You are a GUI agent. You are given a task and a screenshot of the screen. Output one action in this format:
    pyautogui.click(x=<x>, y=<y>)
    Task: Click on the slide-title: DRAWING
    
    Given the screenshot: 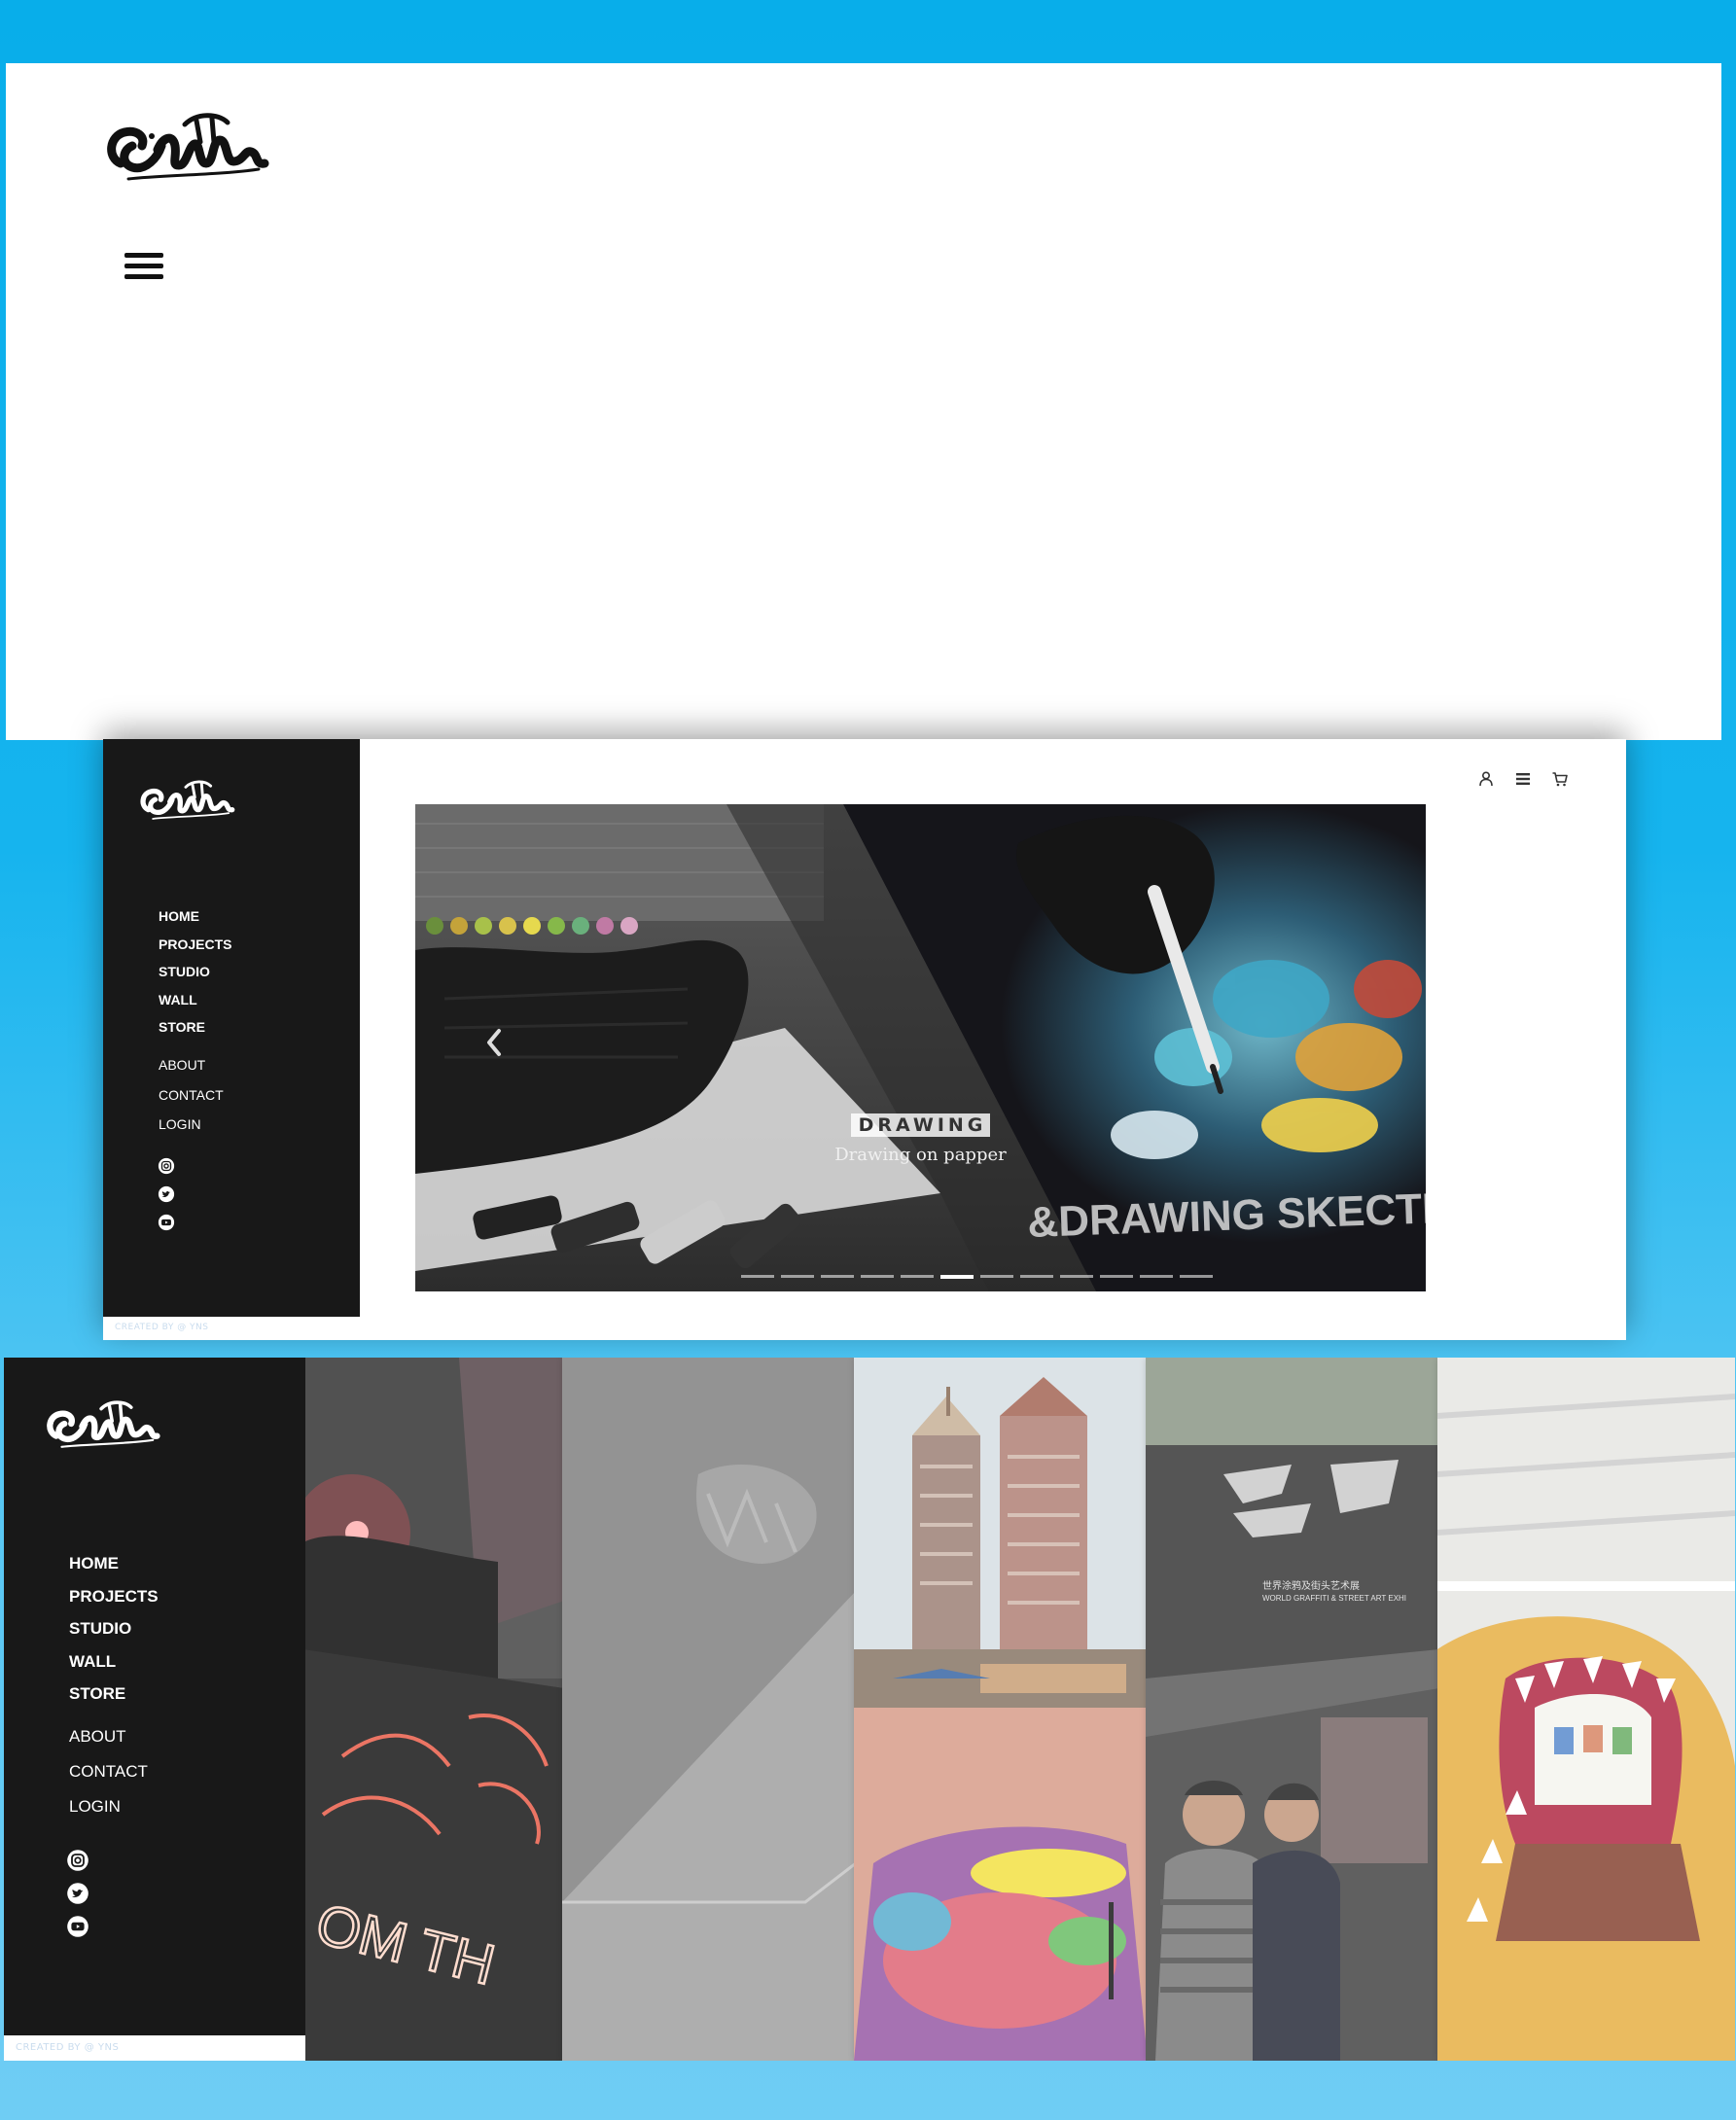 What is the action you would take?
    pyautogui.click(x=921, y=1125)
    